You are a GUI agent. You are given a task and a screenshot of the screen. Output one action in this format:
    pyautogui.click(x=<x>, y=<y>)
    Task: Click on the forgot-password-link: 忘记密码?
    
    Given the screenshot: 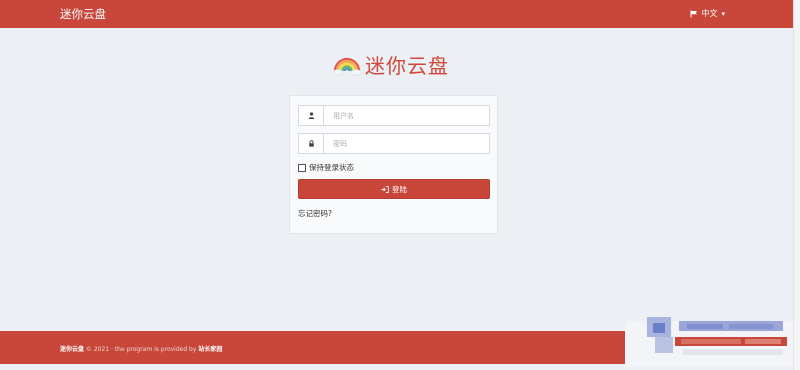 What is the action you would take?
    pyautogui.click(x=315, y=213)
    